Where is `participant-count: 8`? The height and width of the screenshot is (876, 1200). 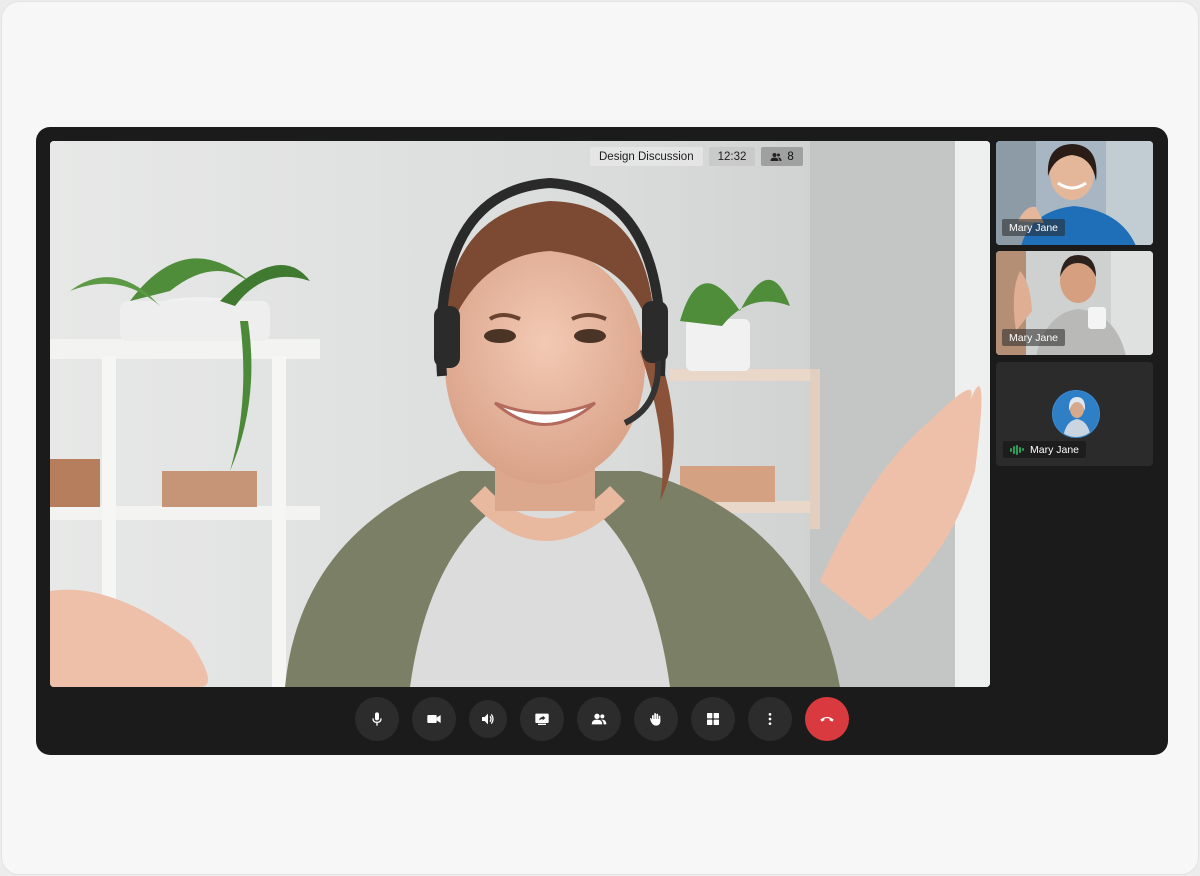 participant-count: 8 is located at coordinates (790, 156).